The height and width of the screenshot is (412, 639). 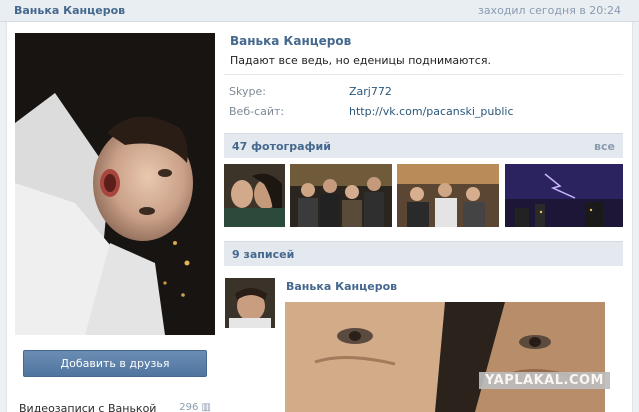 What do you see at coordinates (247, 91) in the screenshot?
I see `info-label-skype: Skype:` at bounding box center [247, 91].